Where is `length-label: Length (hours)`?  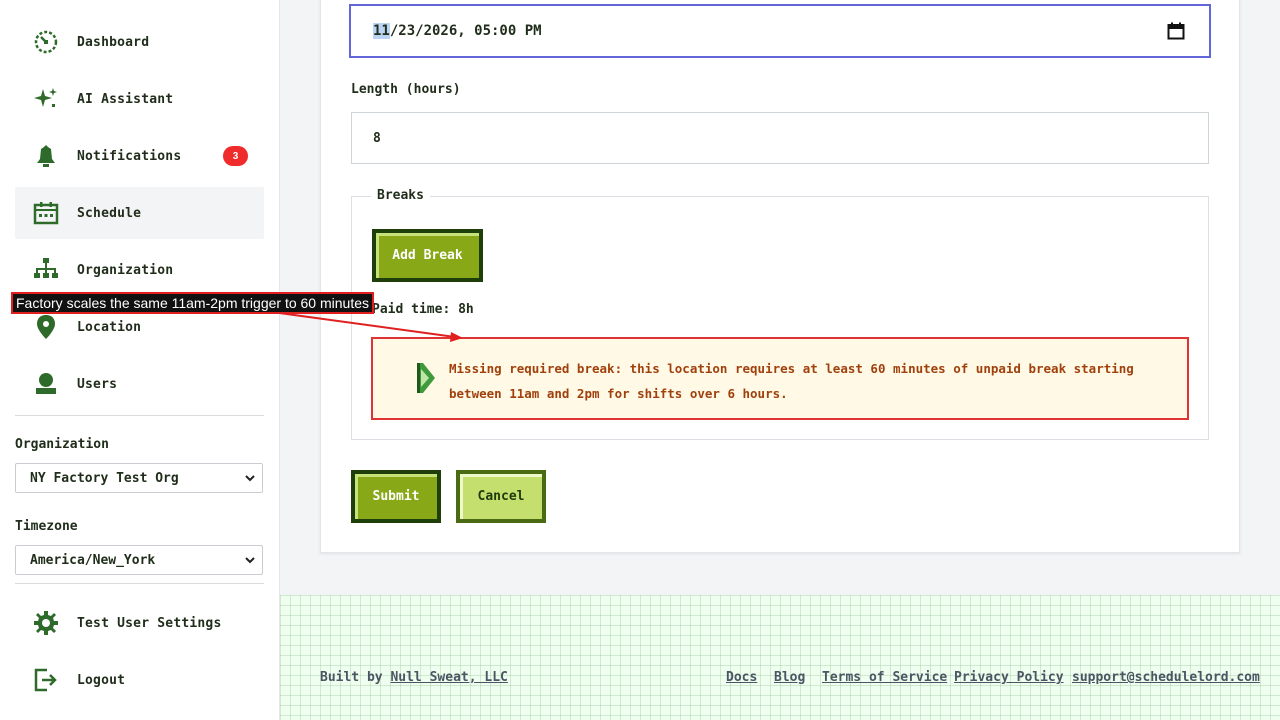 length-label: Length (hours) is located at coordinates (406, 89).